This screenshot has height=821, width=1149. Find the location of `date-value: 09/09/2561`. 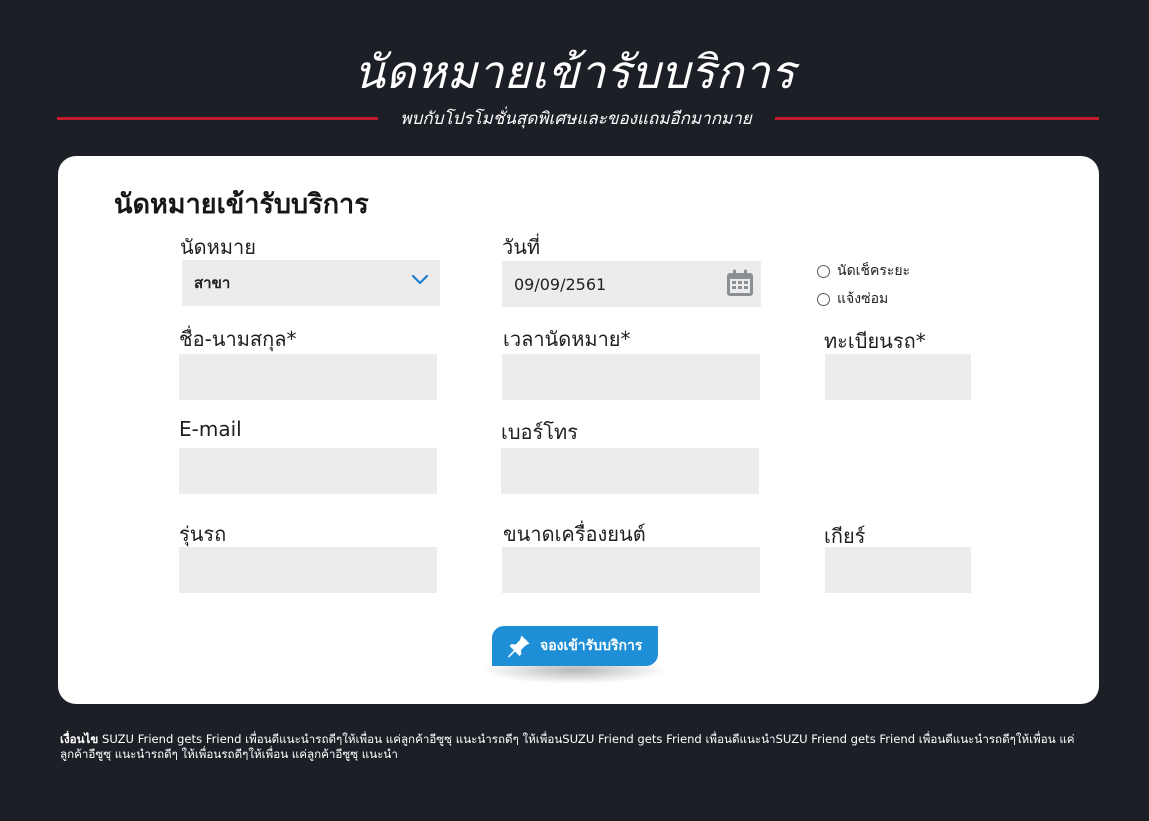

date-value: 09/09/2561 is located at coordinates (560, 284).